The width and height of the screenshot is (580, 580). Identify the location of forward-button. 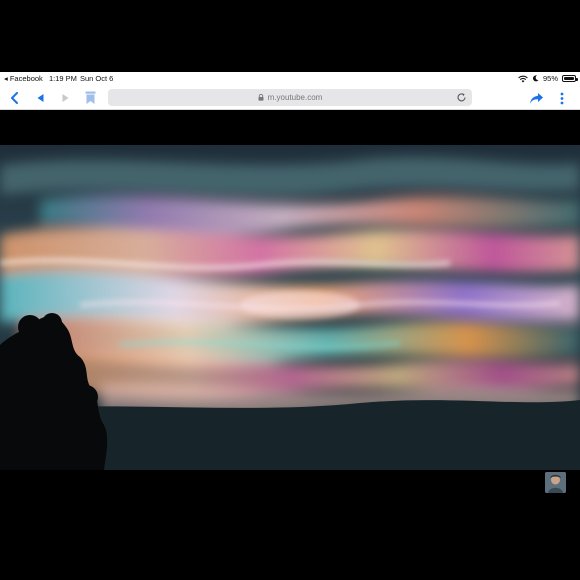
(65, 98).